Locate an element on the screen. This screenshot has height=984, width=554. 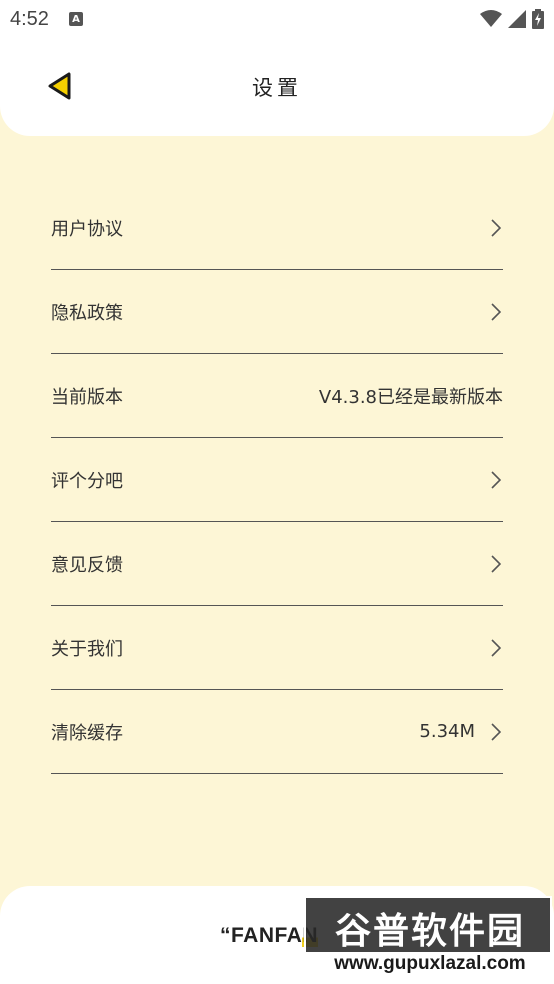
cache-size-value: 5.34M is located at coordinates (447, 731).